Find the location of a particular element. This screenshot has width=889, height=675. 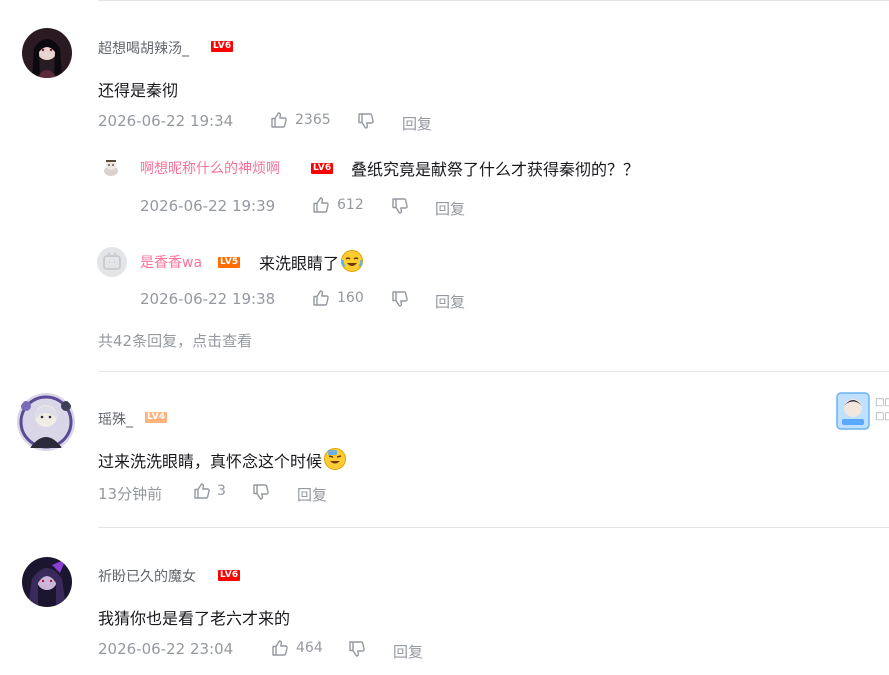

level-badge: LV4 is located at coordinates (156, 417).